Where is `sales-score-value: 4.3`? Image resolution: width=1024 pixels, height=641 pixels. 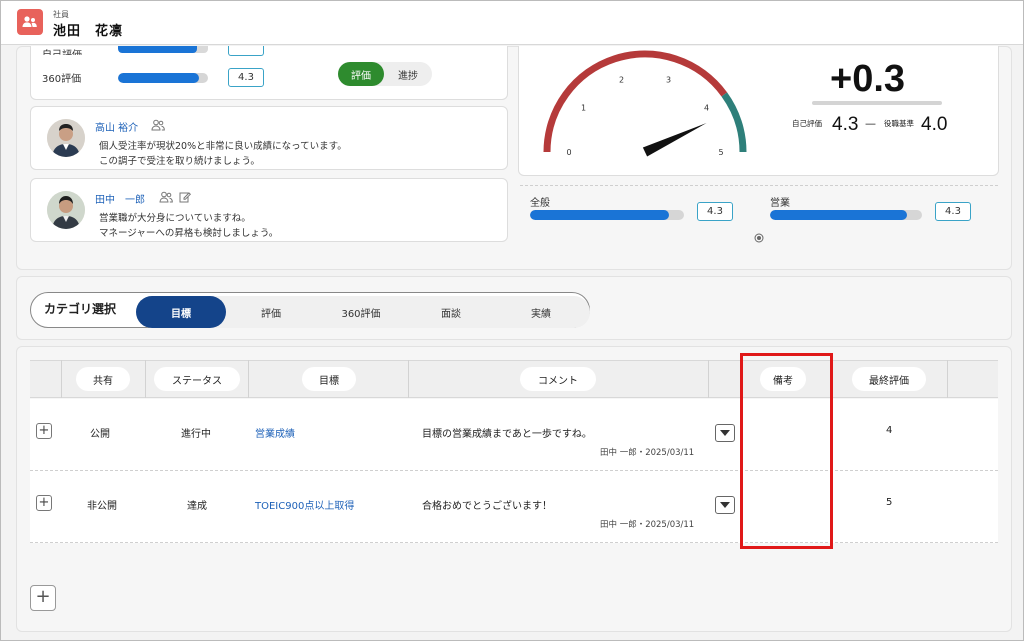
sales-score-value: 4.3 is located at coordinates (953, 211).